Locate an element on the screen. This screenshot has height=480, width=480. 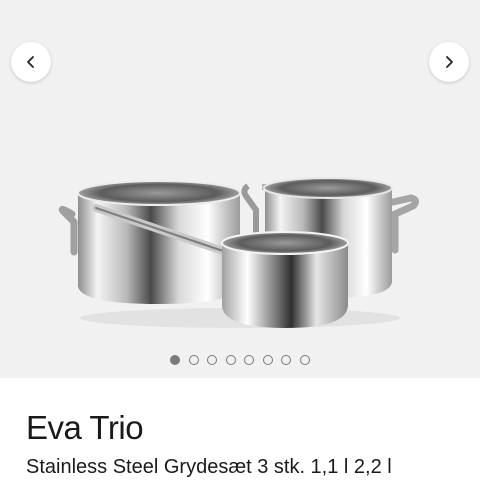
chevron-left-icon is located at coordinates (30, 62).